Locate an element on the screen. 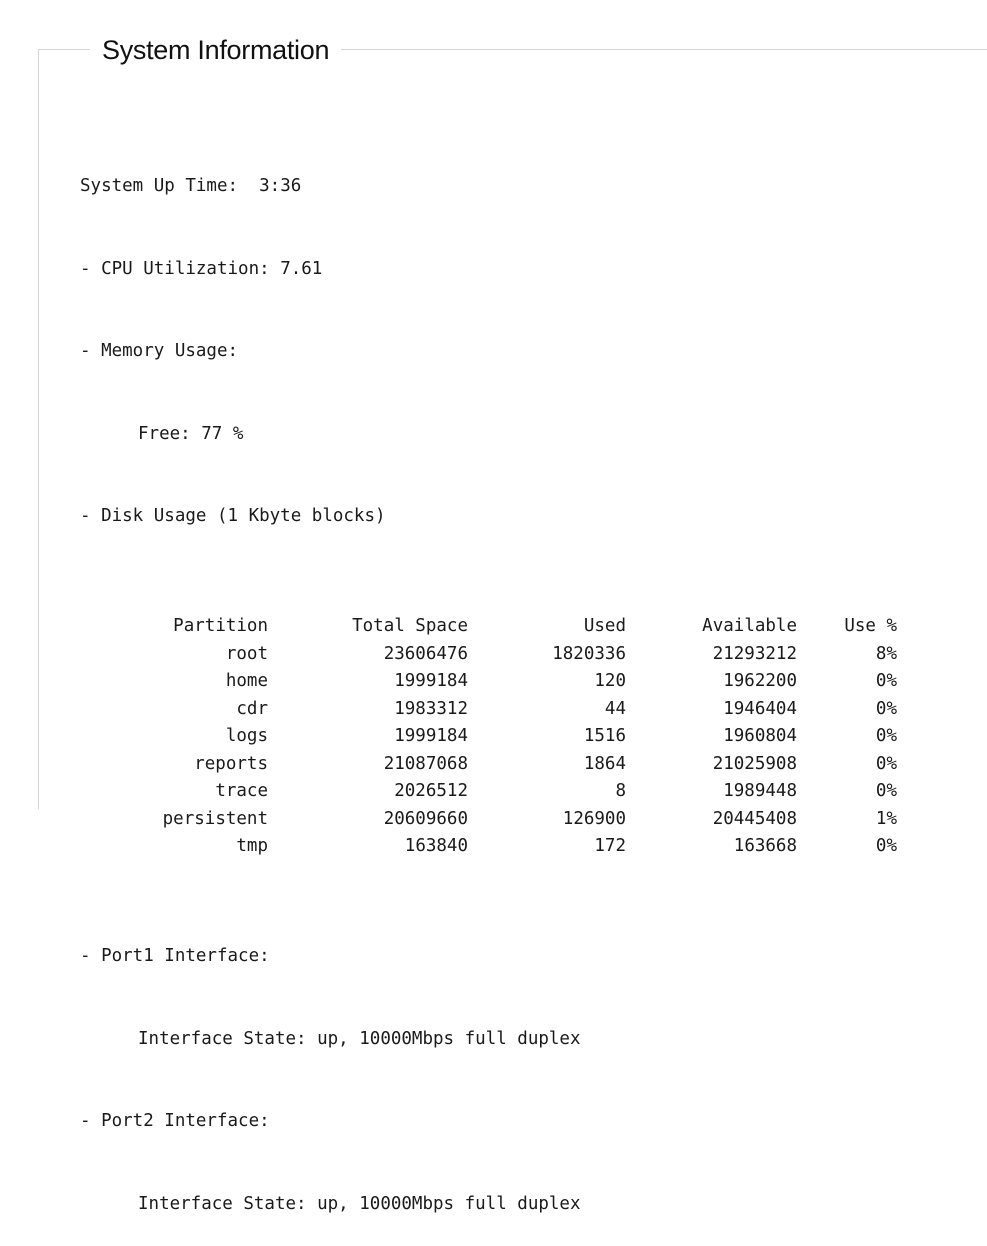  port2-line: - Port2 Interface: is located at coordinates (488, 1122).